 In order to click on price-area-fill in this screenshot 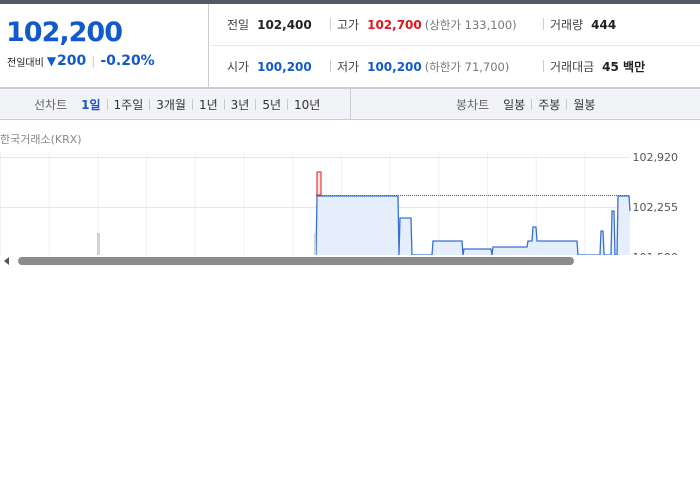, I will do `click(473, 225)`.